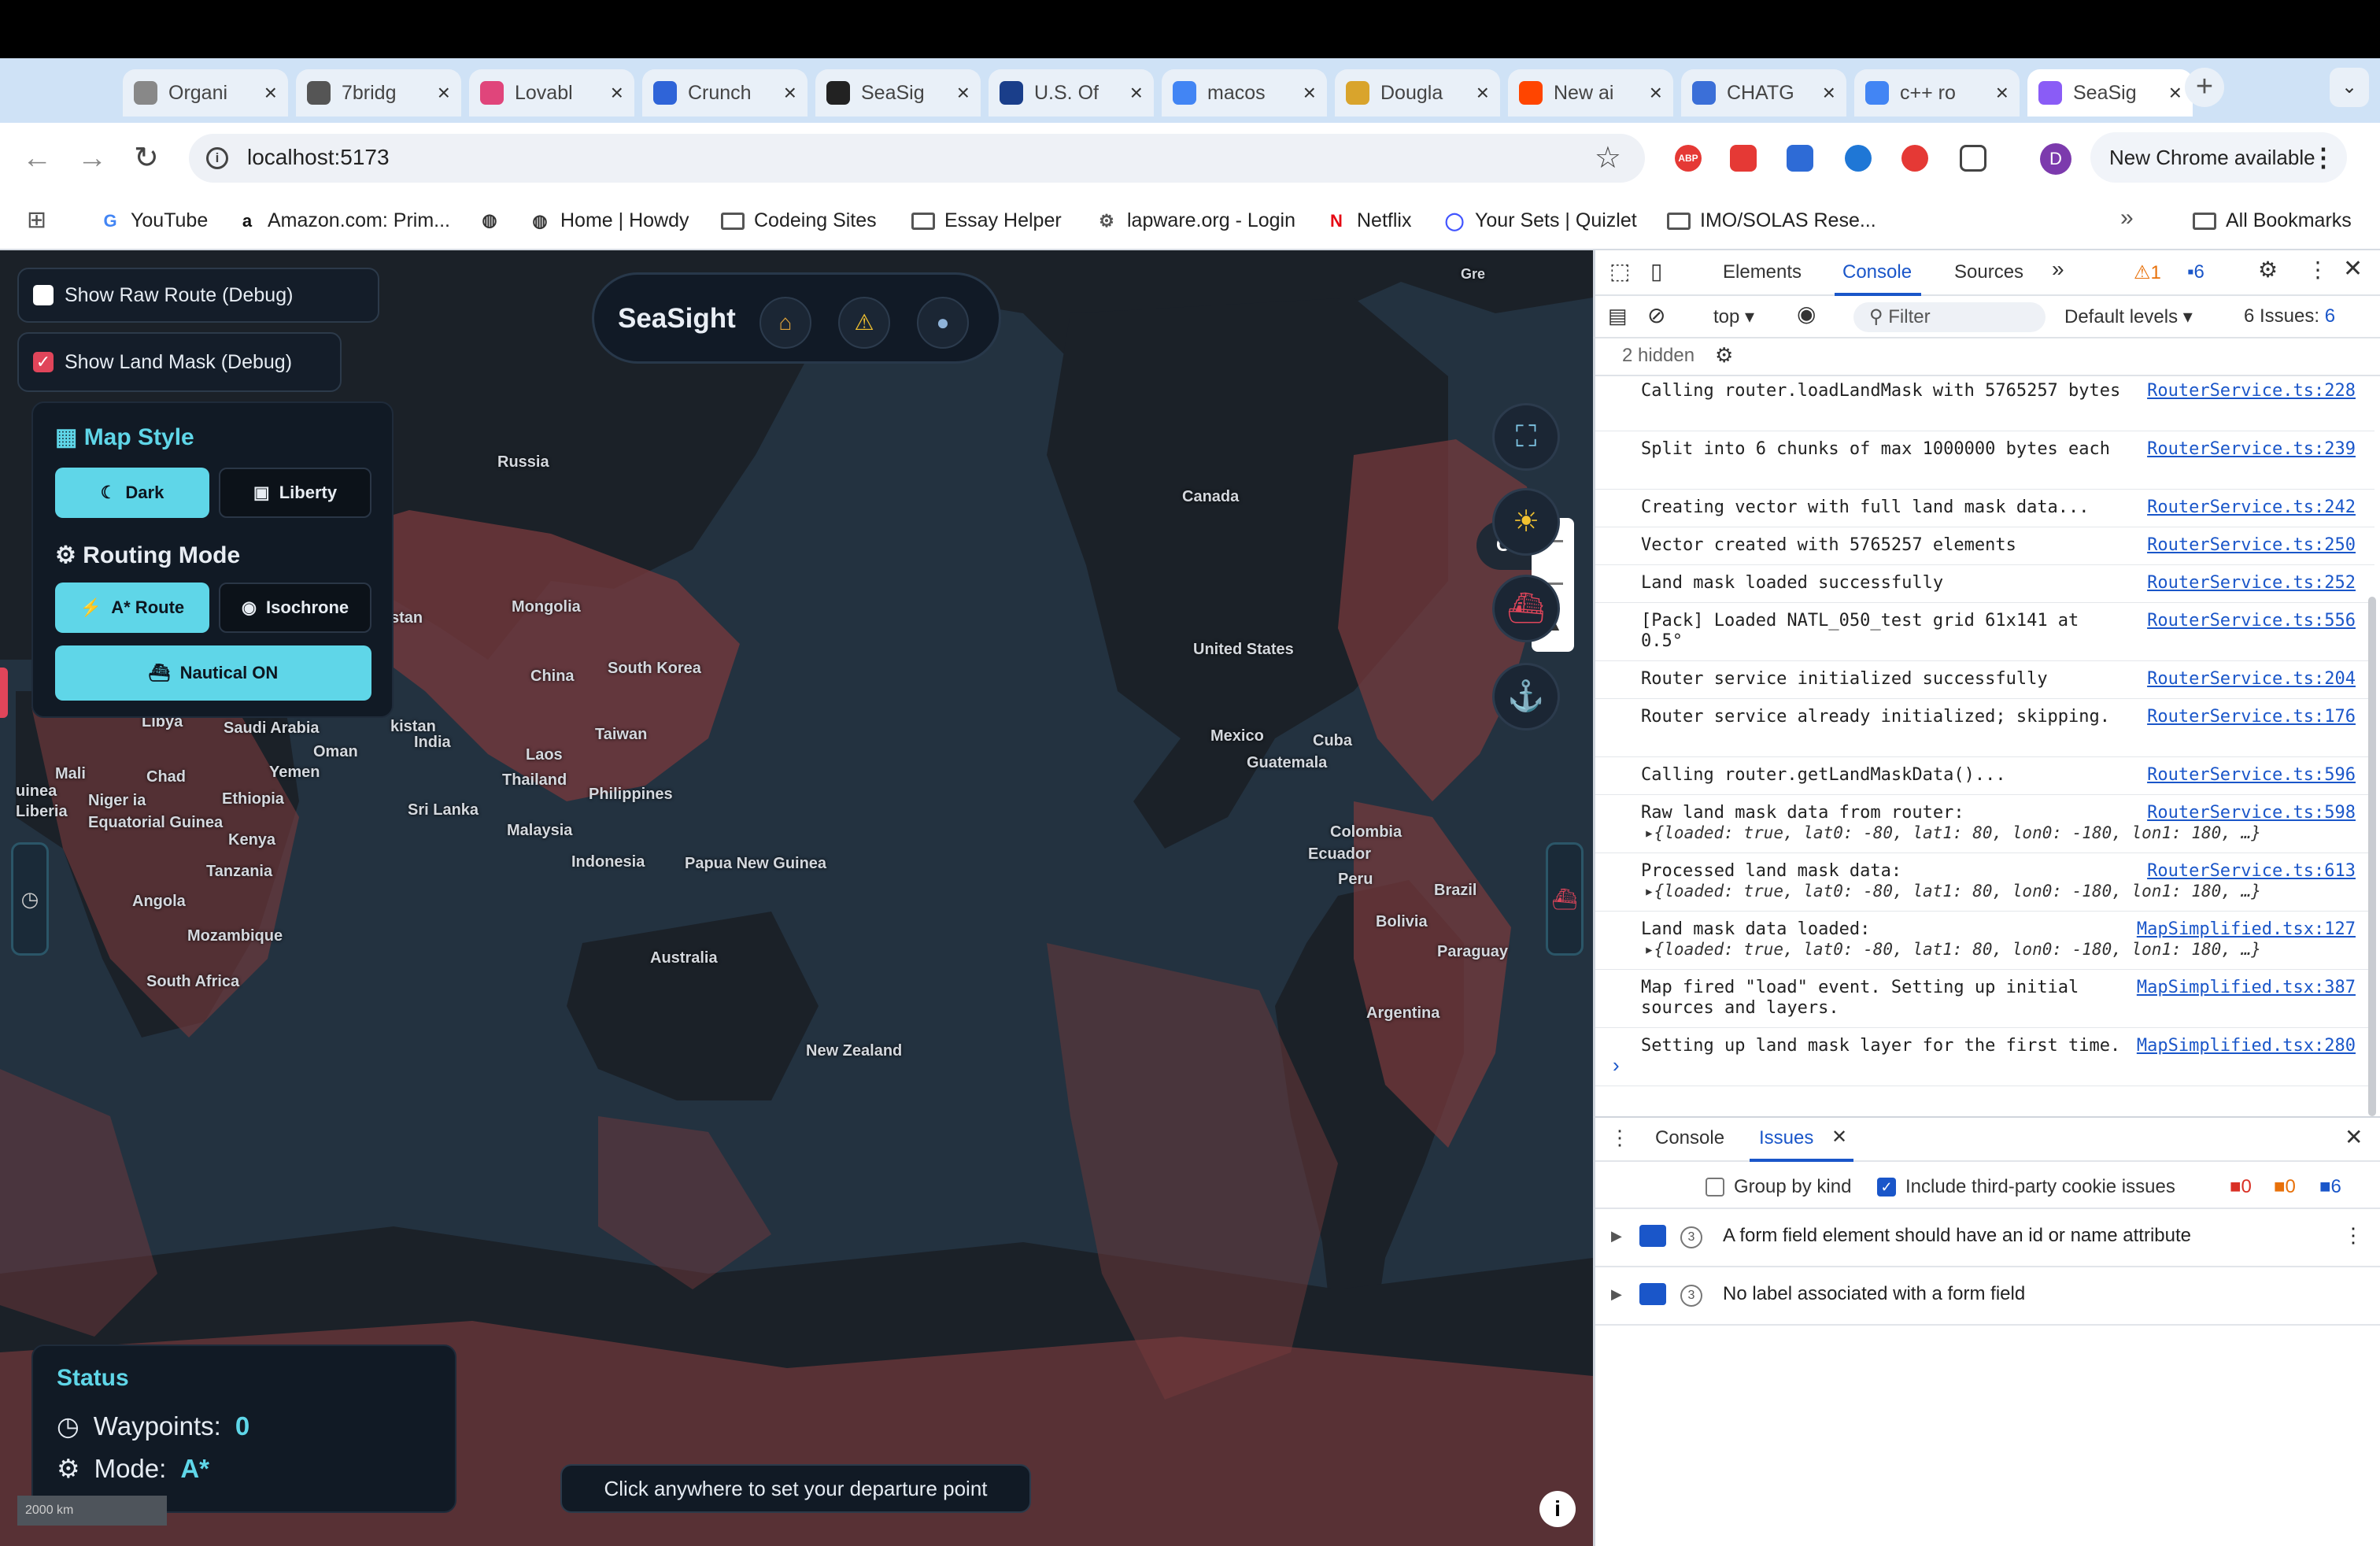 This screenshot has width=2380, height=1546. What do you see at coordinates (1526, 437) in the screenshot?
I see `fullscreen-route-icon: ⛶` at bounding box center [1526, 437].